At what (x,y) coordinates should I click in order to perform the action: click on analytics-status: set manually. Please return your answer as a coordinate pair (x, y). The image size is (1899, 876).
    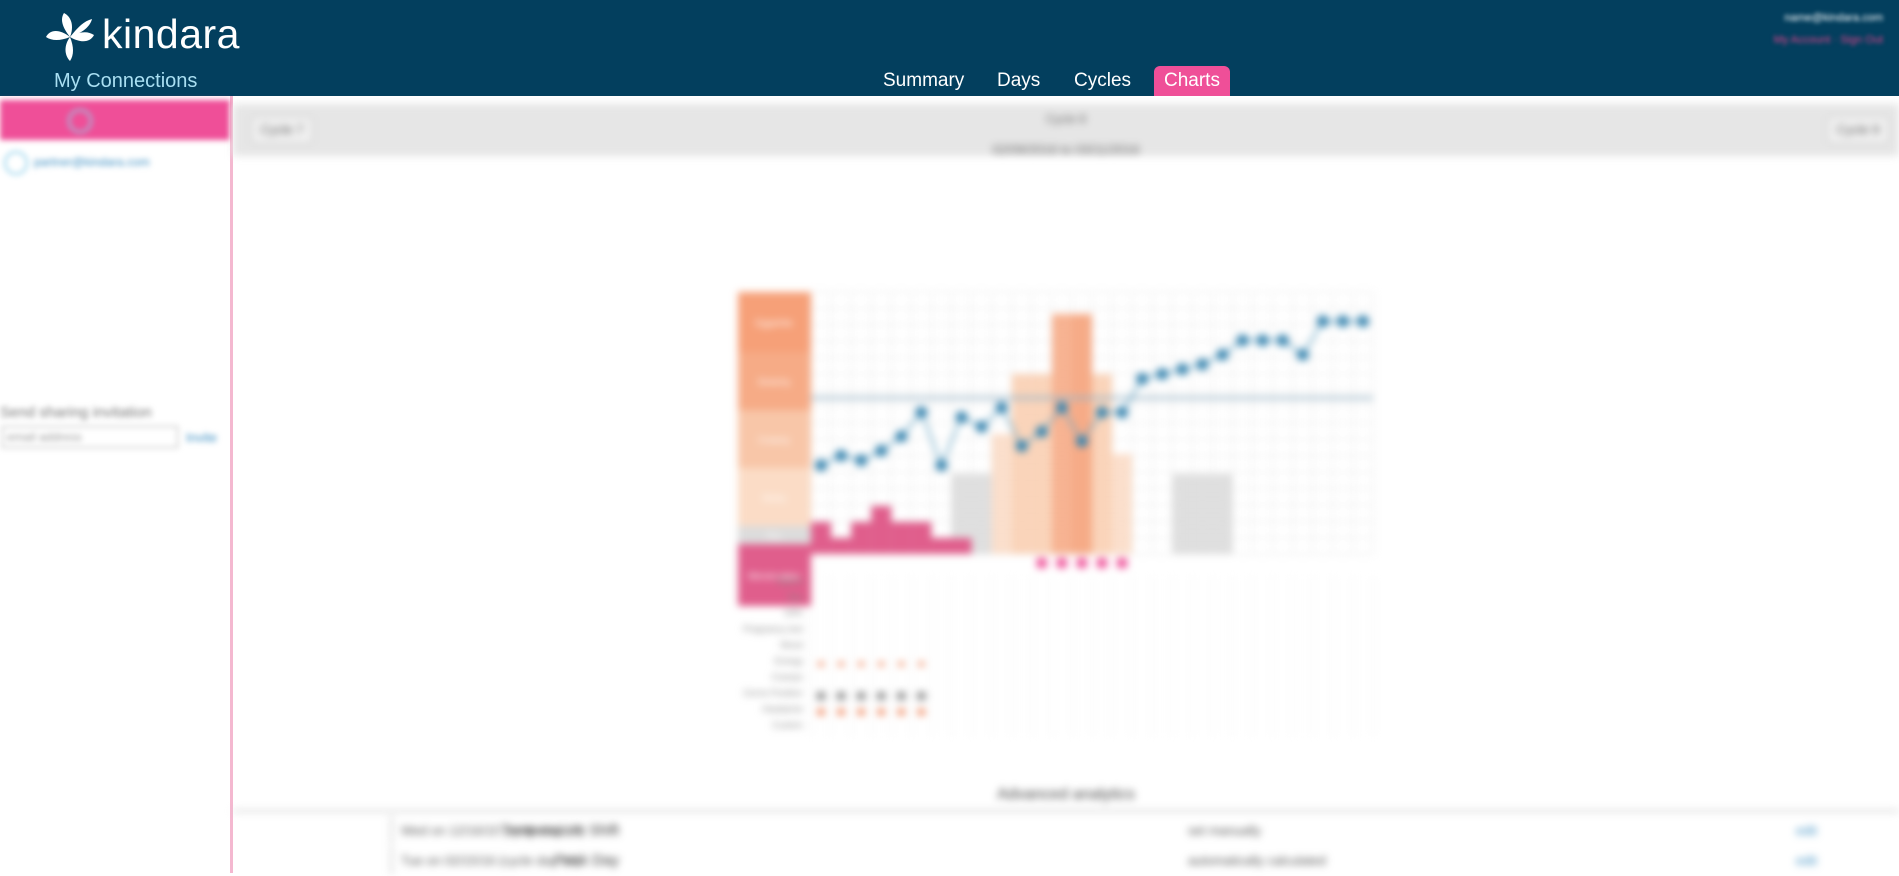
    Looking at the image, I should click on (1224, 830).